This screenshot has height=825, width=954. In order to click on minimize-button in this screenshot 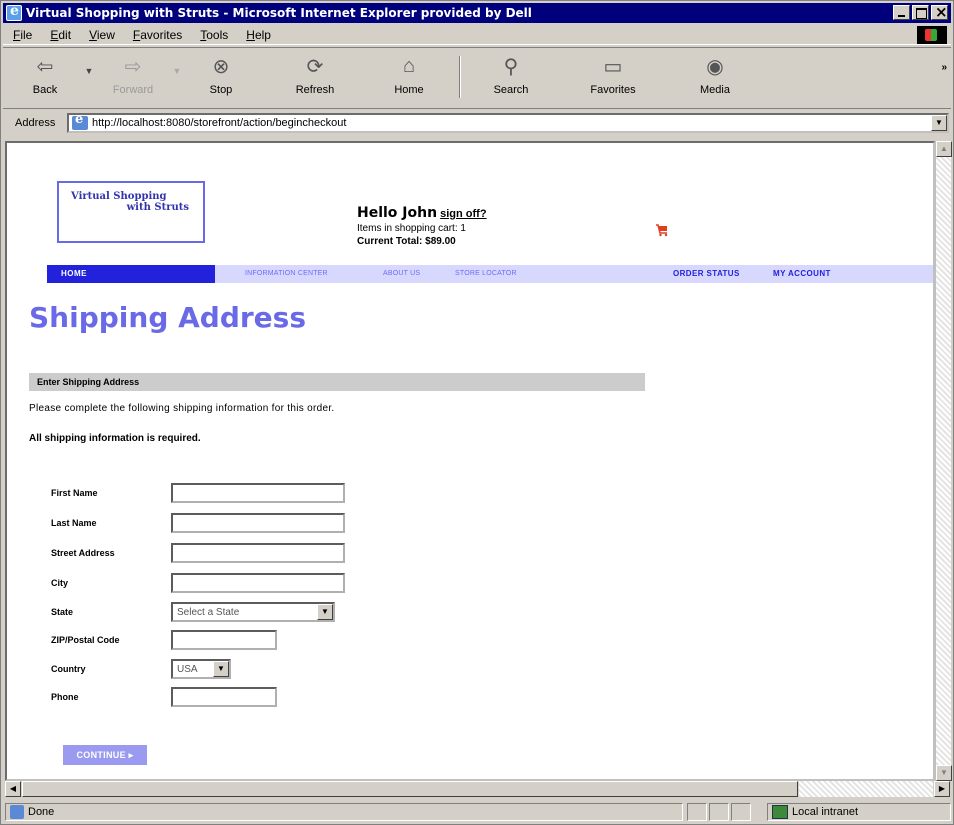, I will do `click(901, 12)`.